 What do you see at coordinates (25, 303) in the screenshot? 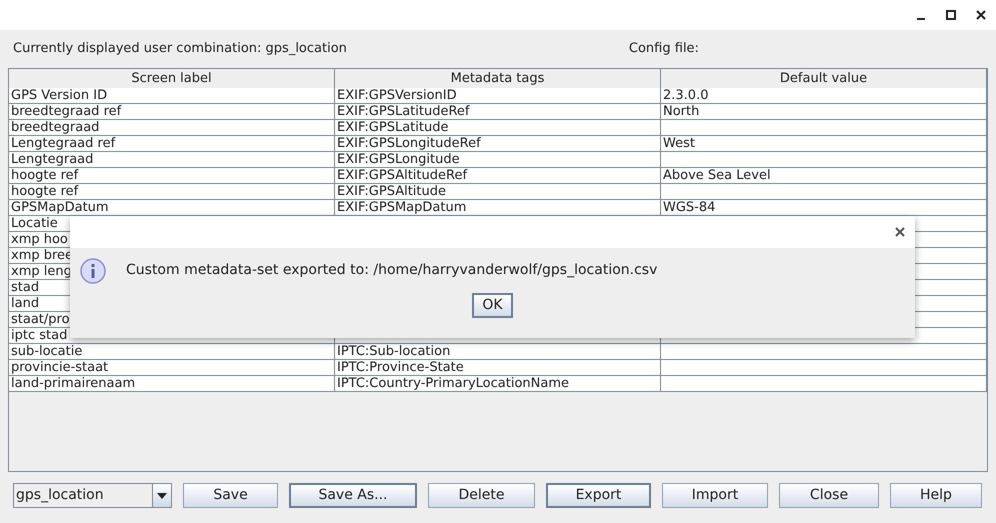
I see `table-cell: land` at bounding box center [25, 303].